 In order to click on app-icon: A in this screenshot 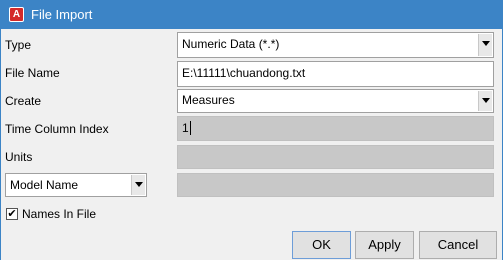, I will do `click(16, 14)`.